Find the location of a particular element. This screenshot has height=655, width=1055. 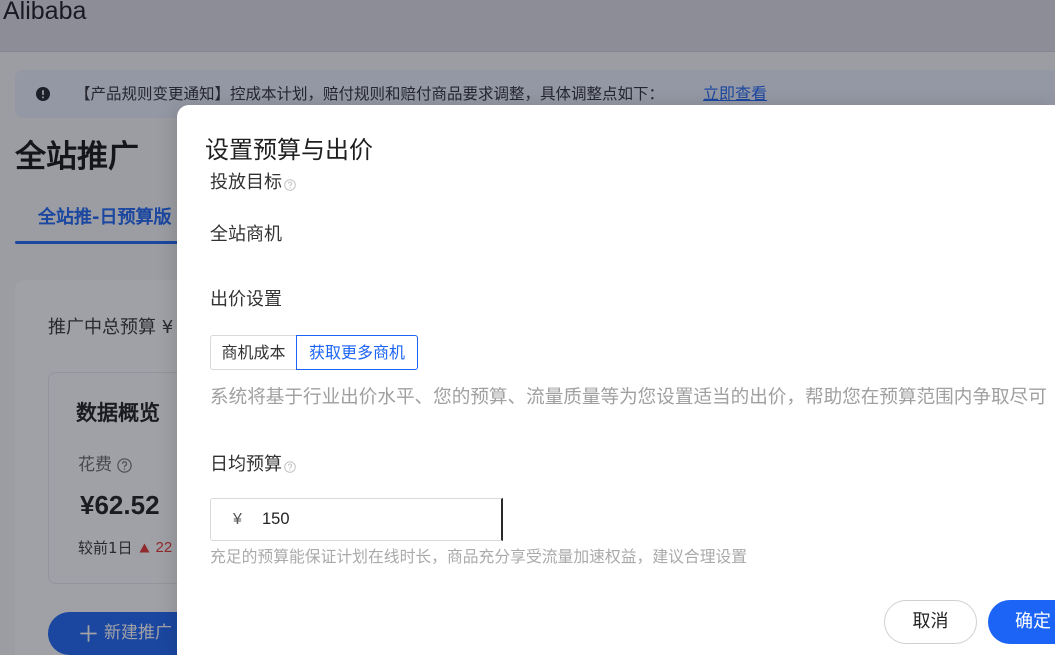

currency-prefix: ¥ is located at coordinates (237, 519).